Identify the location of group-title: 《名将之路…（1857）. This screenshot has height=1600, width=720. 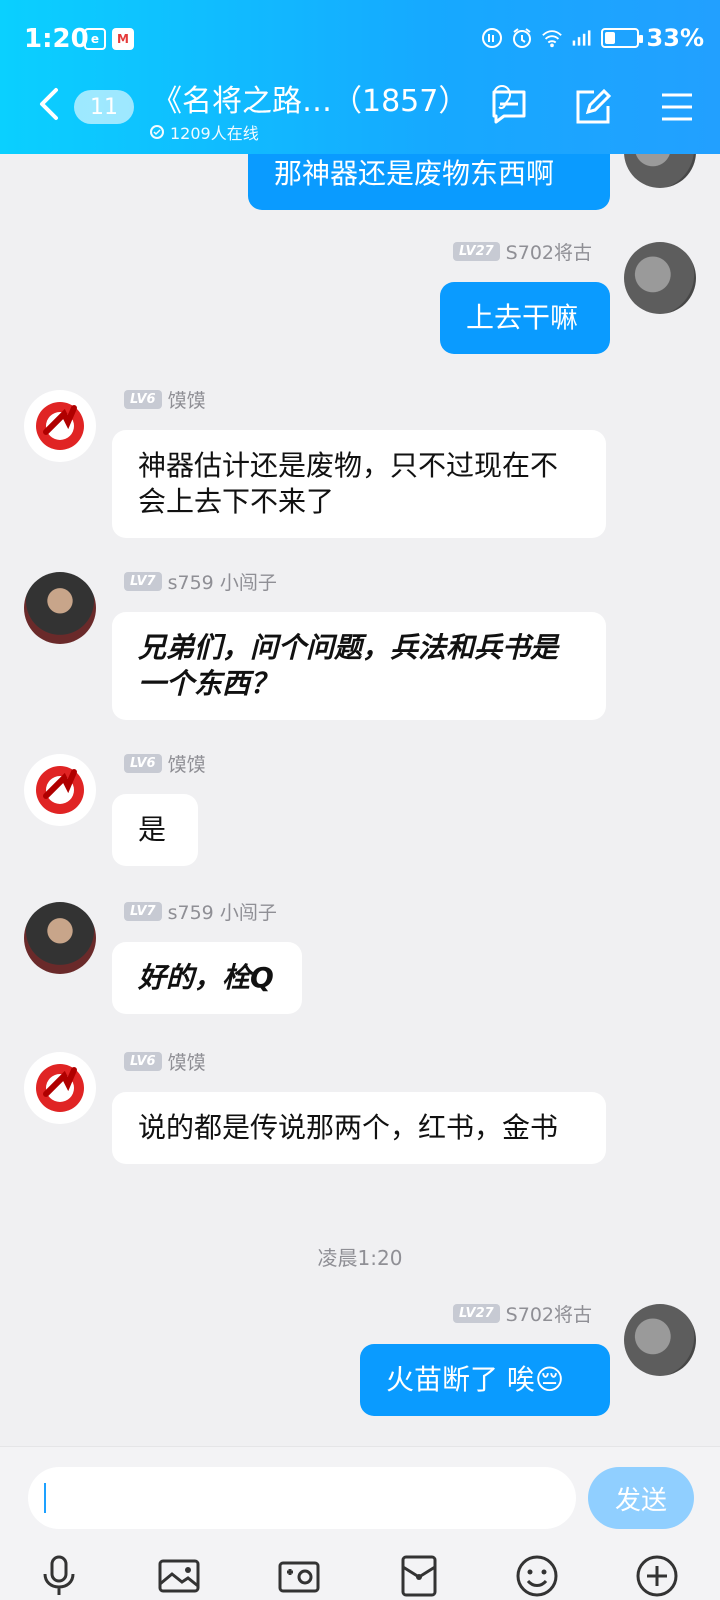
(332, 98).